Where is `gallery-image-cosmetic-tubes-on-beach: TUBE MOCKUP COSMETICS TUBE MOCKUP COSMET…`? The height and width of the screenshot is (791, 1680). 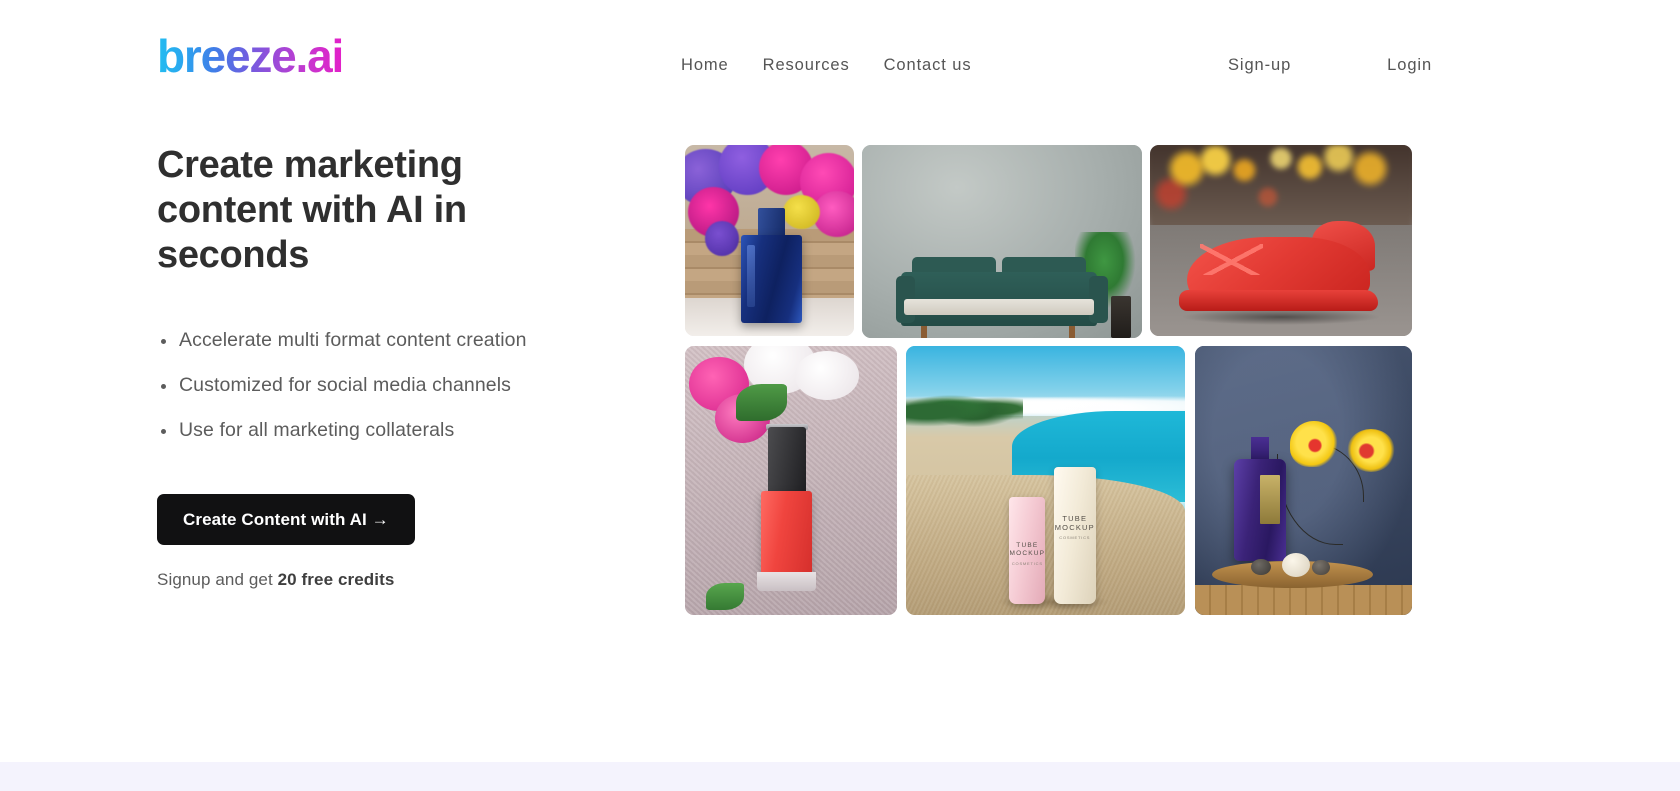 gallery-image-cosmetic-tubes-on-beach: TUBE MOCKUP COSMETICS TUBE MOCKUP COSMET… is located at coordinates (1045, 480).